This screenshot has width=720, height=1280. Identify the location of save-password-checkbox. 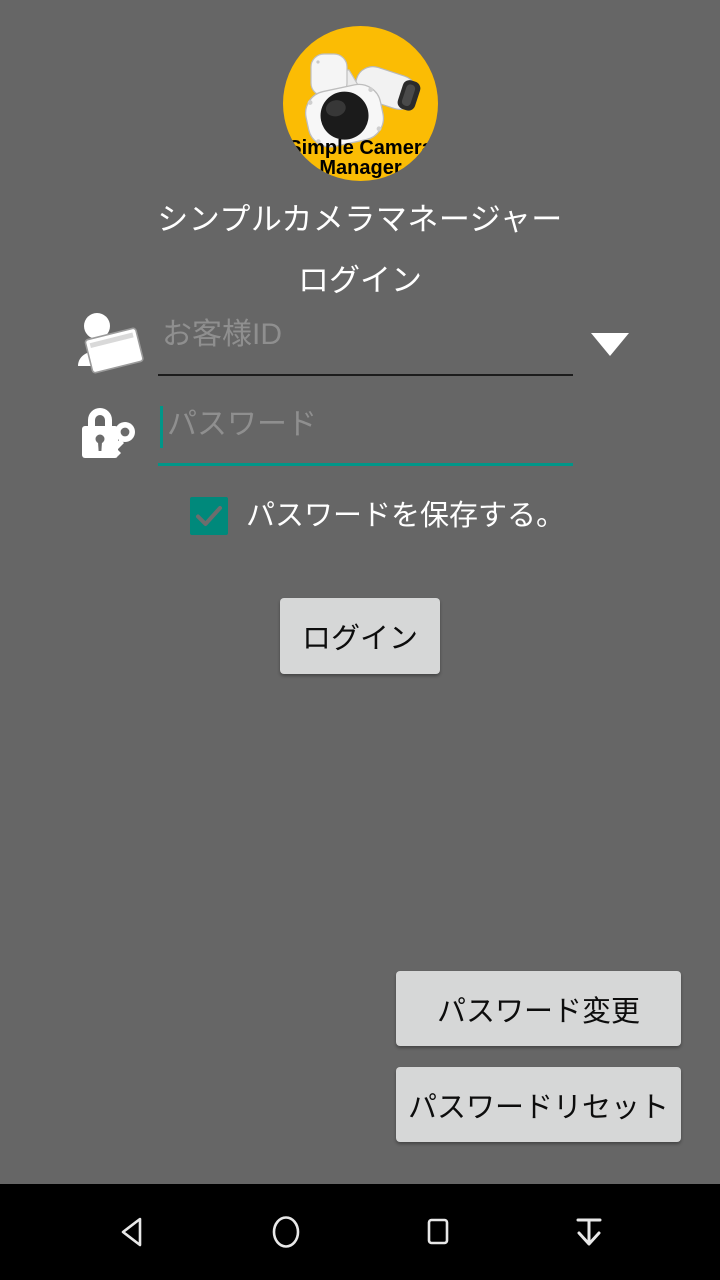
(209, 516).